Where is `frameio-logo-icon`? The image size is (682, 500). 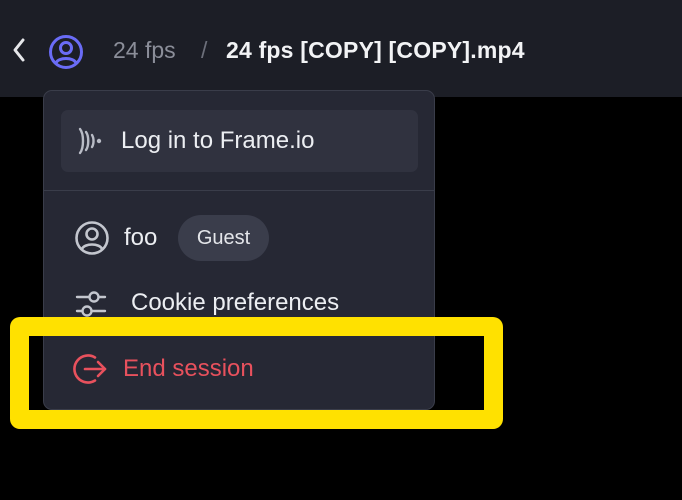
frameio-logo-icon is located at coordinates (90, 141).